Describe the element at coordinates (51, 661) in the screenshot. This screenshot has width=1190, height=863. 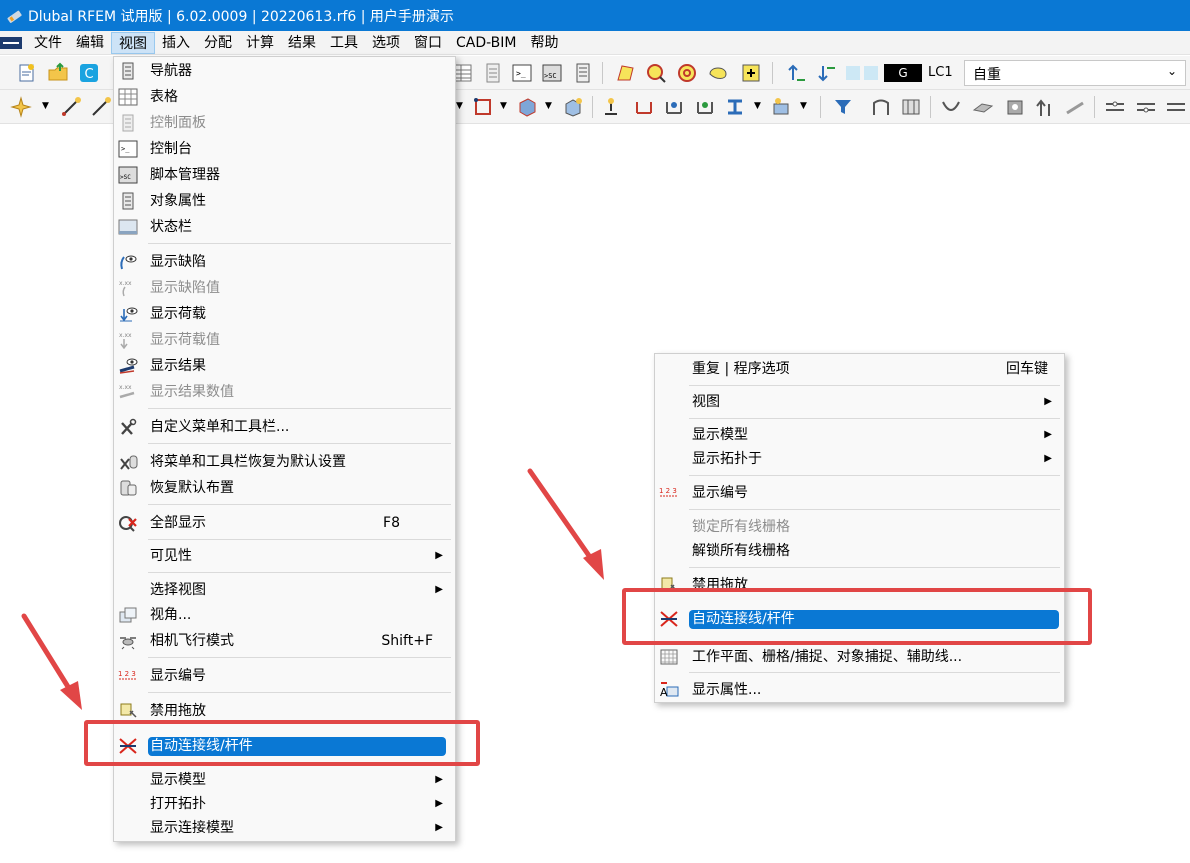
I see `annotation-arrow-left` at that location.